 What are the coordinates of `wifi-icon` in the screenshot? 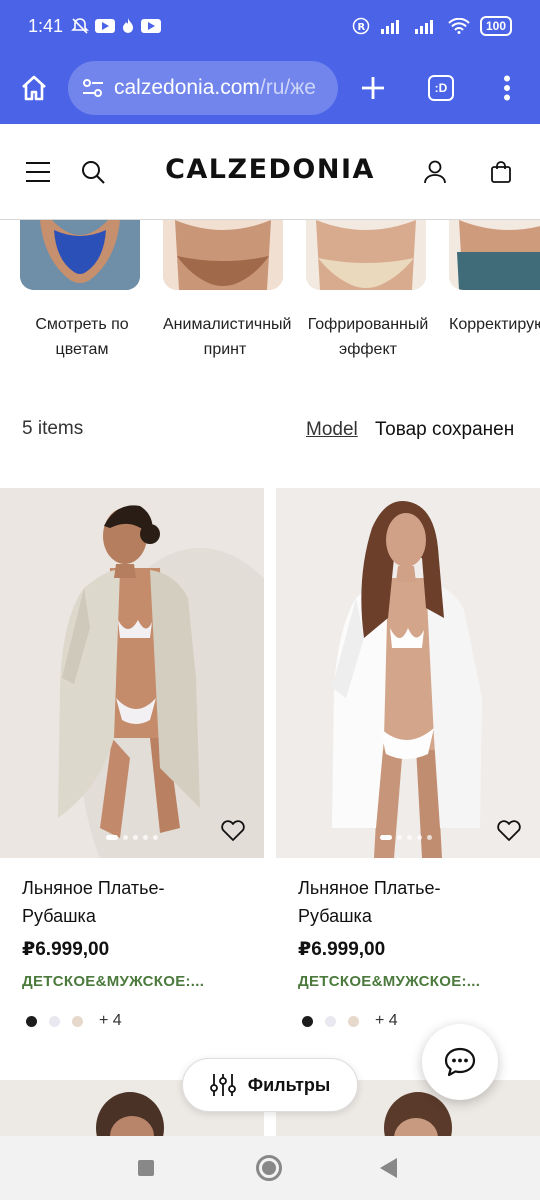 It's located at (459, 26).